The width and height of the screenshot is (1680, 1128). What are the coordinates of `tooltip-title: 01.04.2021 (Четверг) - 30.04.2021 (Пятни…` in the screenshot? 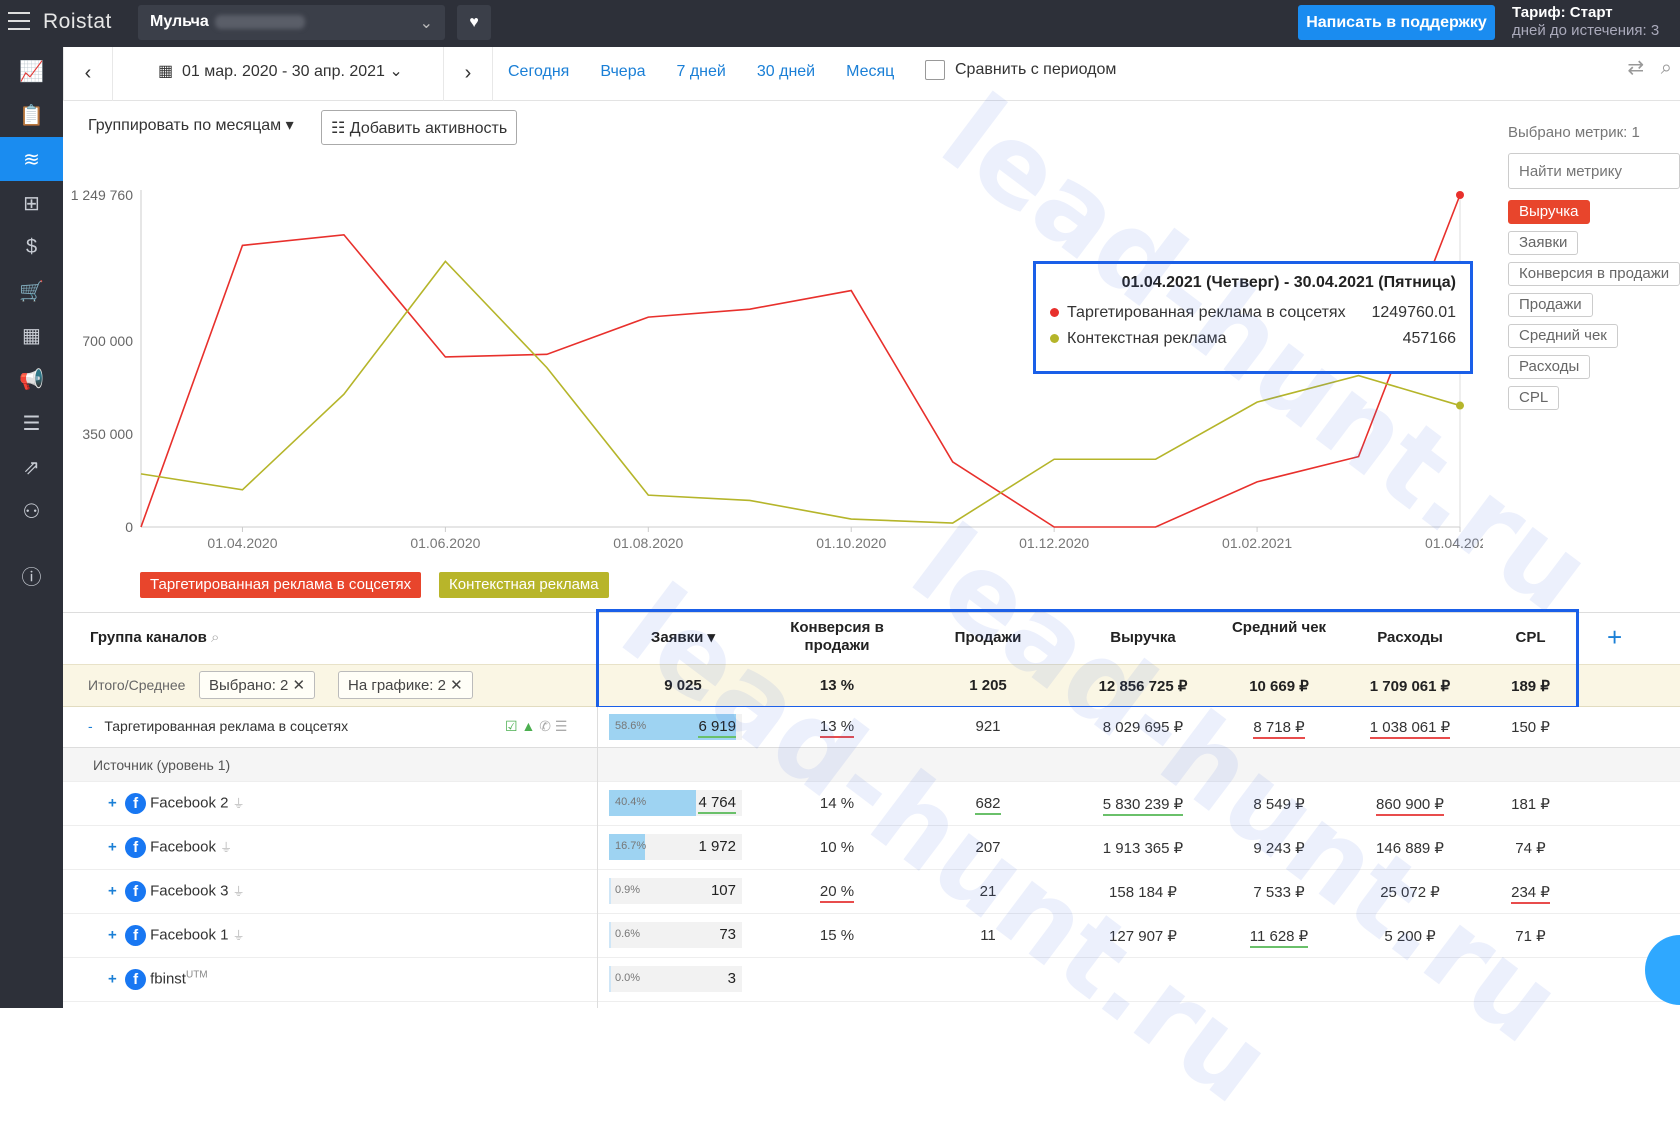 It's located at (1288, 282).